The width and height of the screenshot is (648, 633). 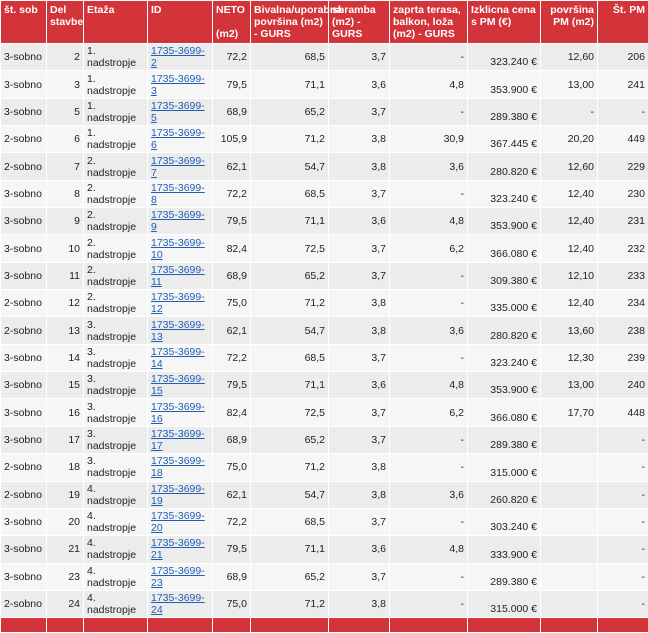 I want to click on cell-storage: 3,6, so click(x=359, y=84).